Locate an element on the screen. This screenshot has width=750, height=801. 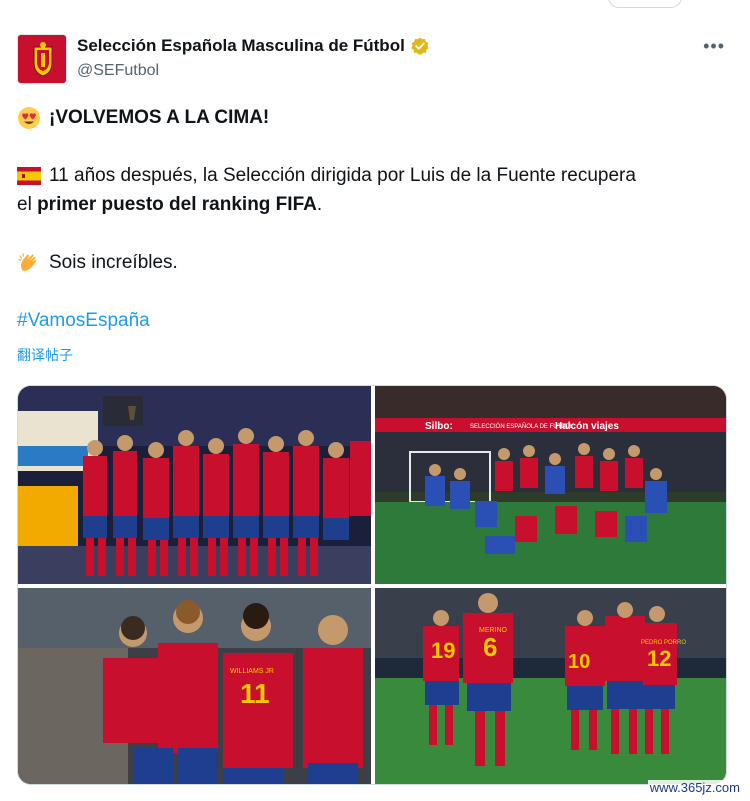
photo-team-celebration is located at coordinates (194, 485).